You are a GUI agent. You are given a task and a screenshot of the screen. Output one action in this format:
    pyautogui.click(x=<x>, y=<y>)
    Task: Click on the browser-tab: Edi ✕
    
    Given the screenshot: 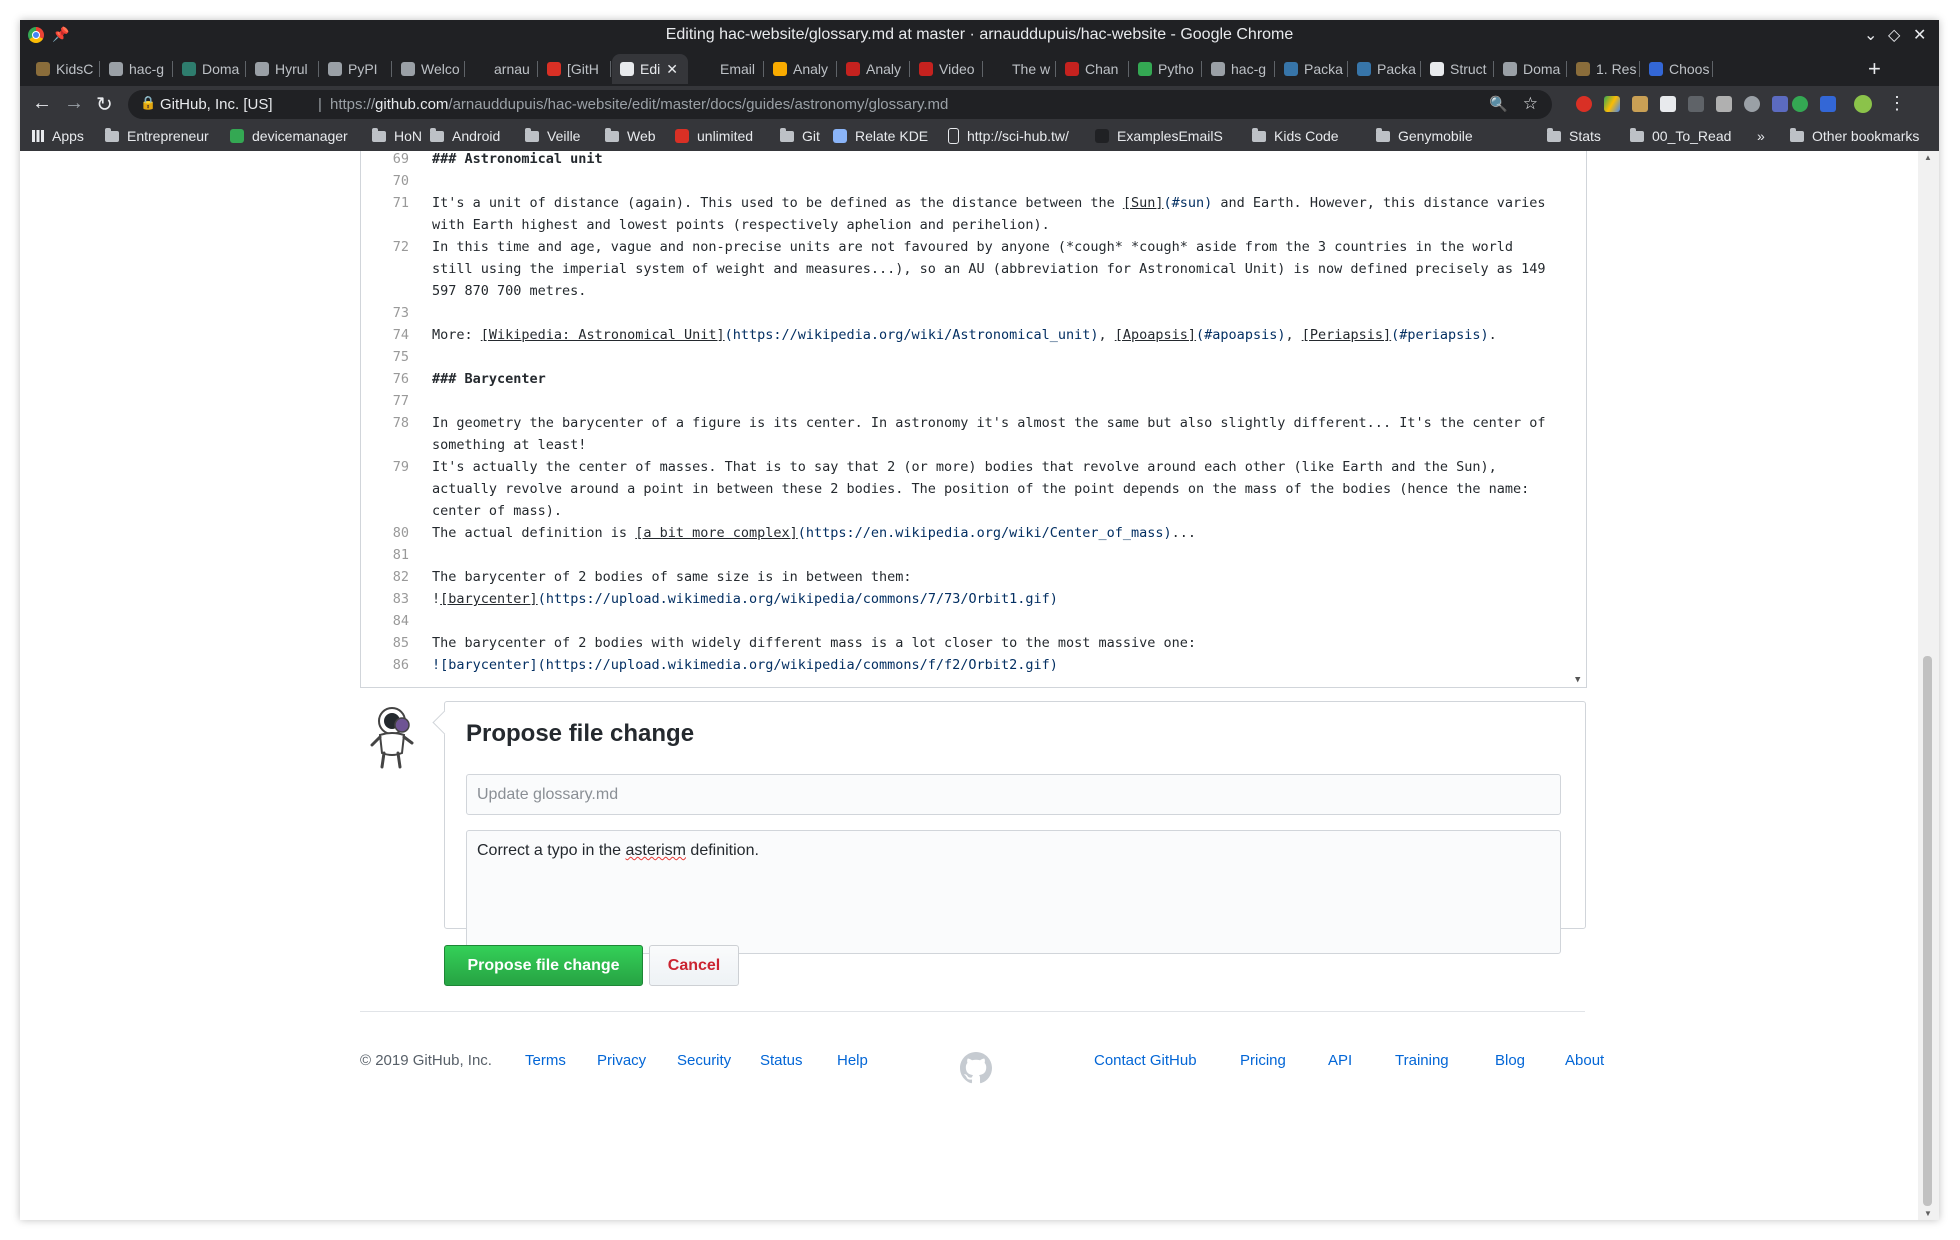 What is the action you would take?
    pyautogui.click(x=650, y=69)
    